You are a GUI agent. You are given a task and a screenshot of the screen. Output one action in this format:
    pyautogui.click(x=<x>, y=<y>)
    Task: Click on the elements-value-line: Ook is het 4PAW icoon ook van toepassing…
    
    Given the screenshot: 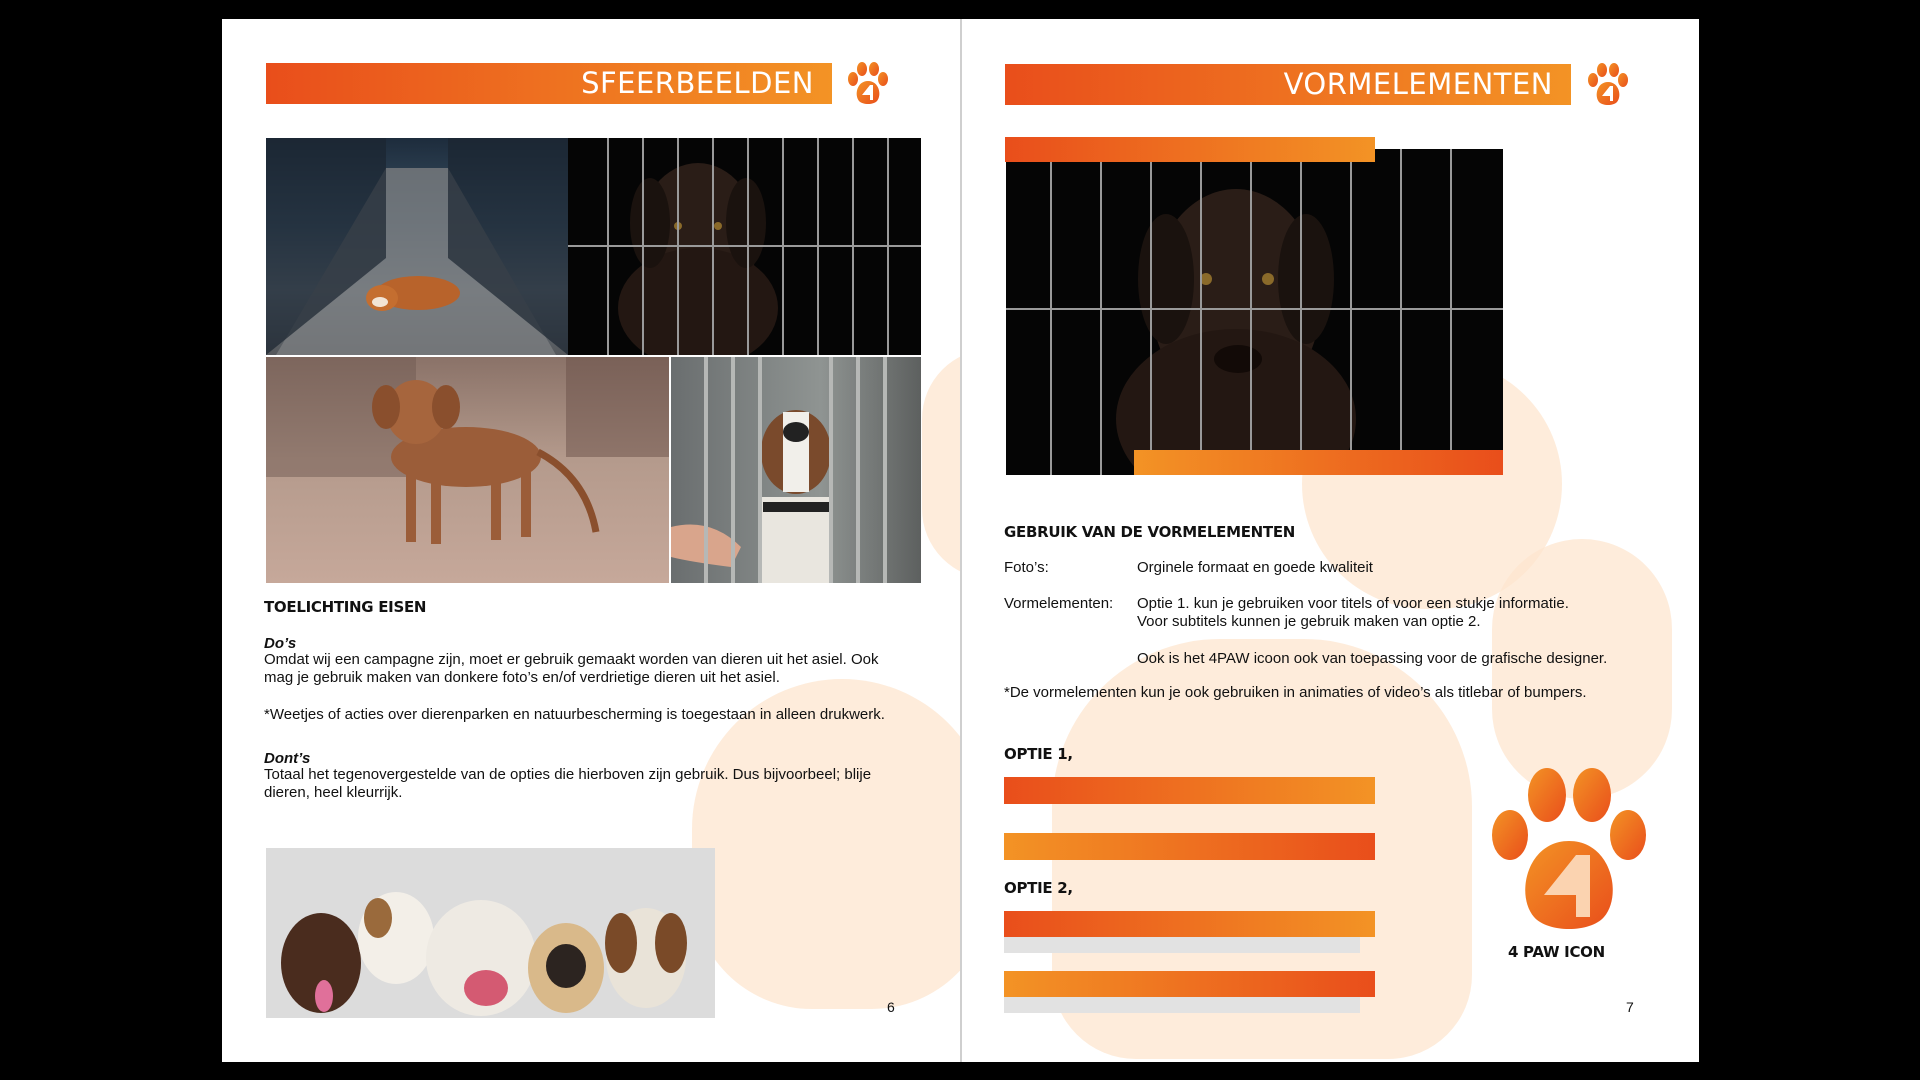 What is the action you would take?
    pyautogui.click(x=1372, y=658)
    